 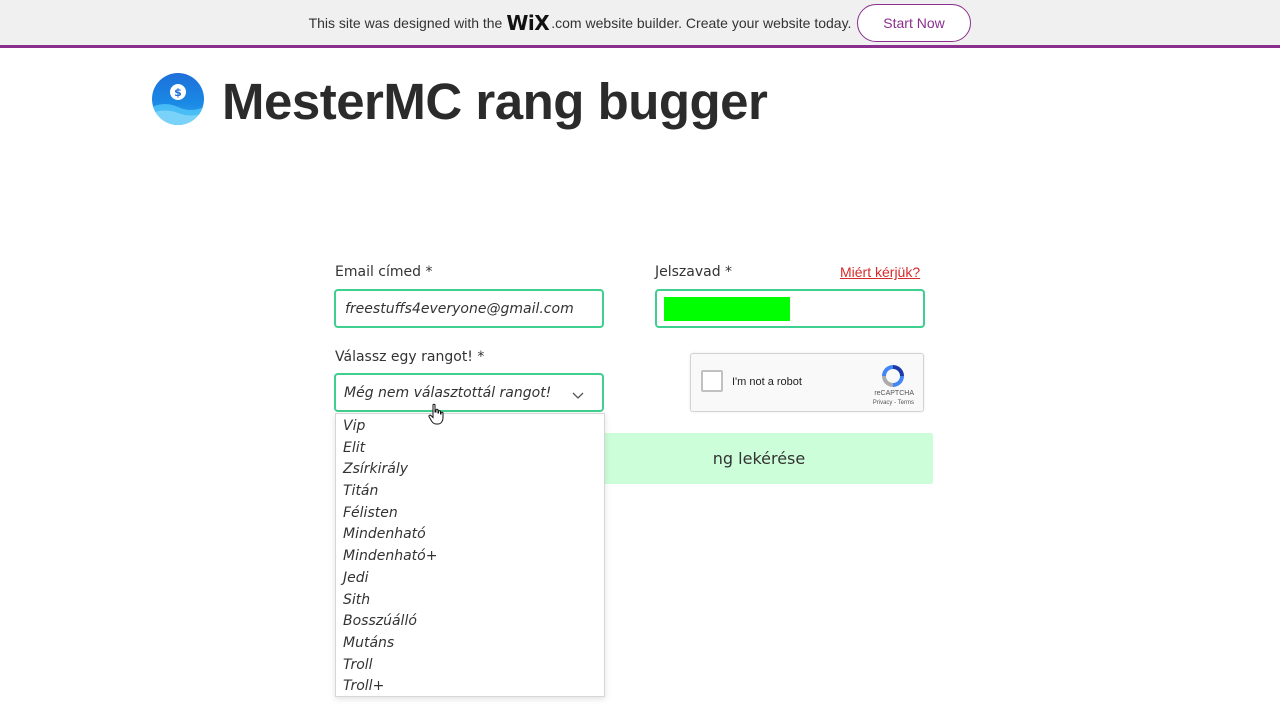 I want to click on rank-option: Jedi, so click(x=470, y=579).